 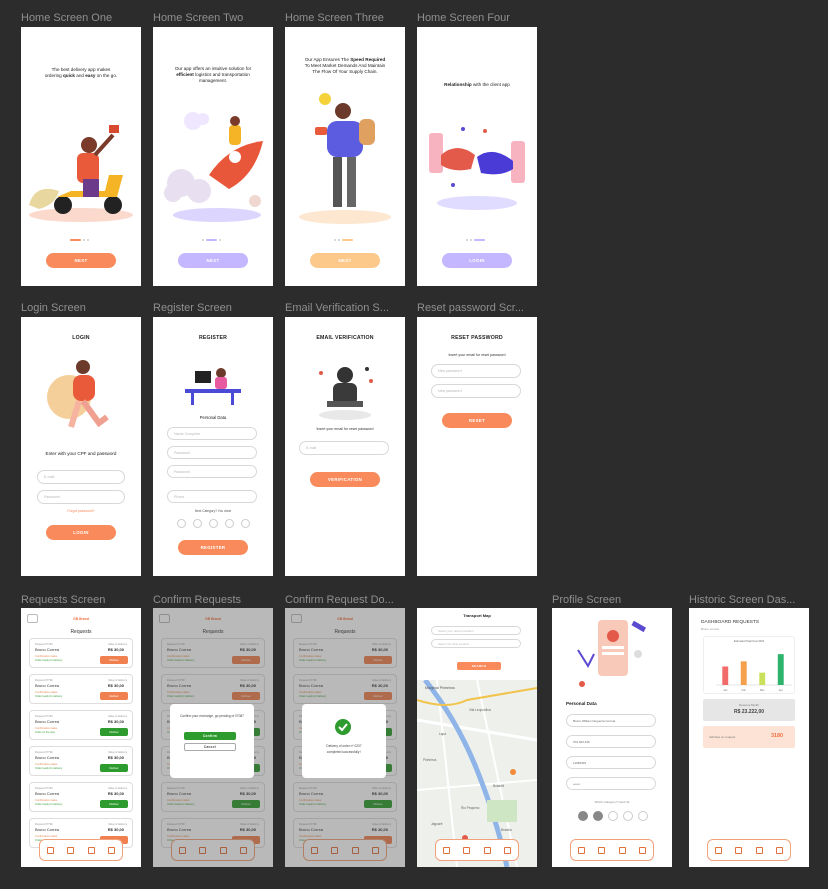 I want to click on reset-button: RESET, so click(x=477, y=420).